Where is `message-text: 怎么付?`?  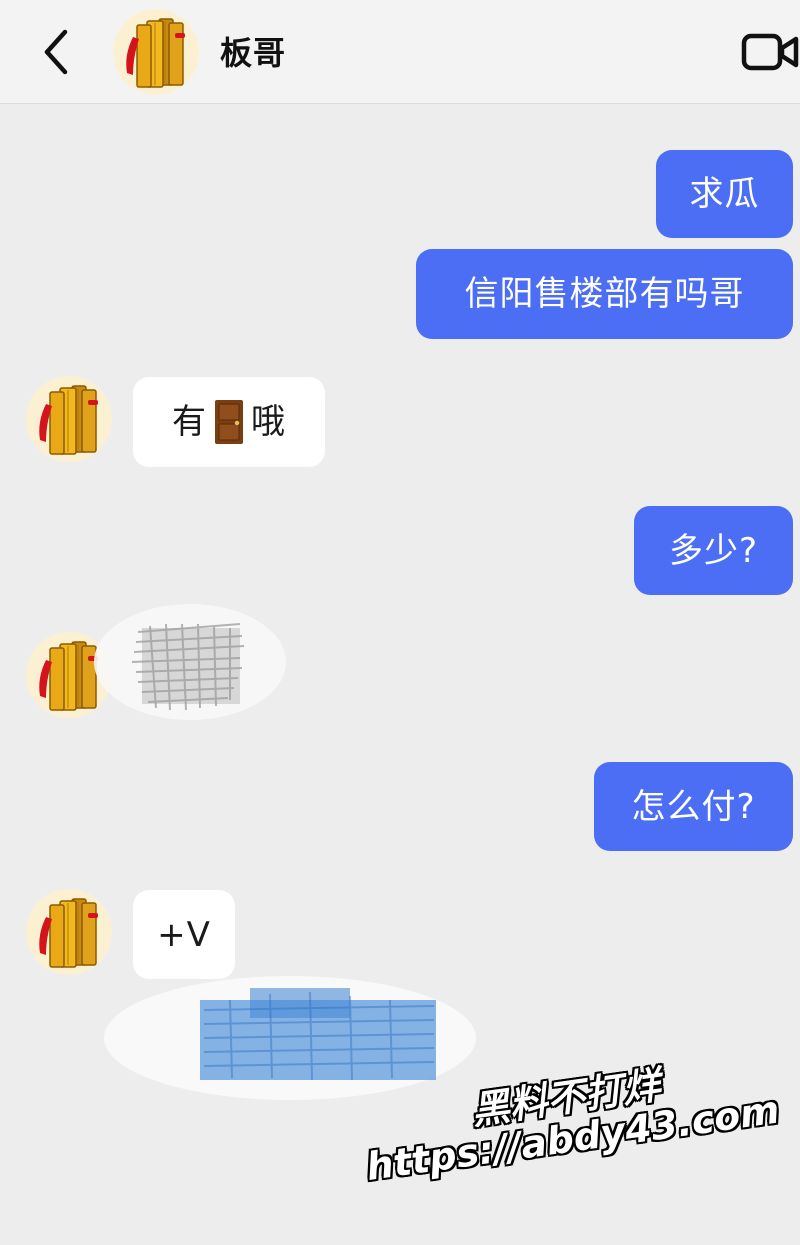
message-text: 怎么付? is located at coordinates (693, 806).